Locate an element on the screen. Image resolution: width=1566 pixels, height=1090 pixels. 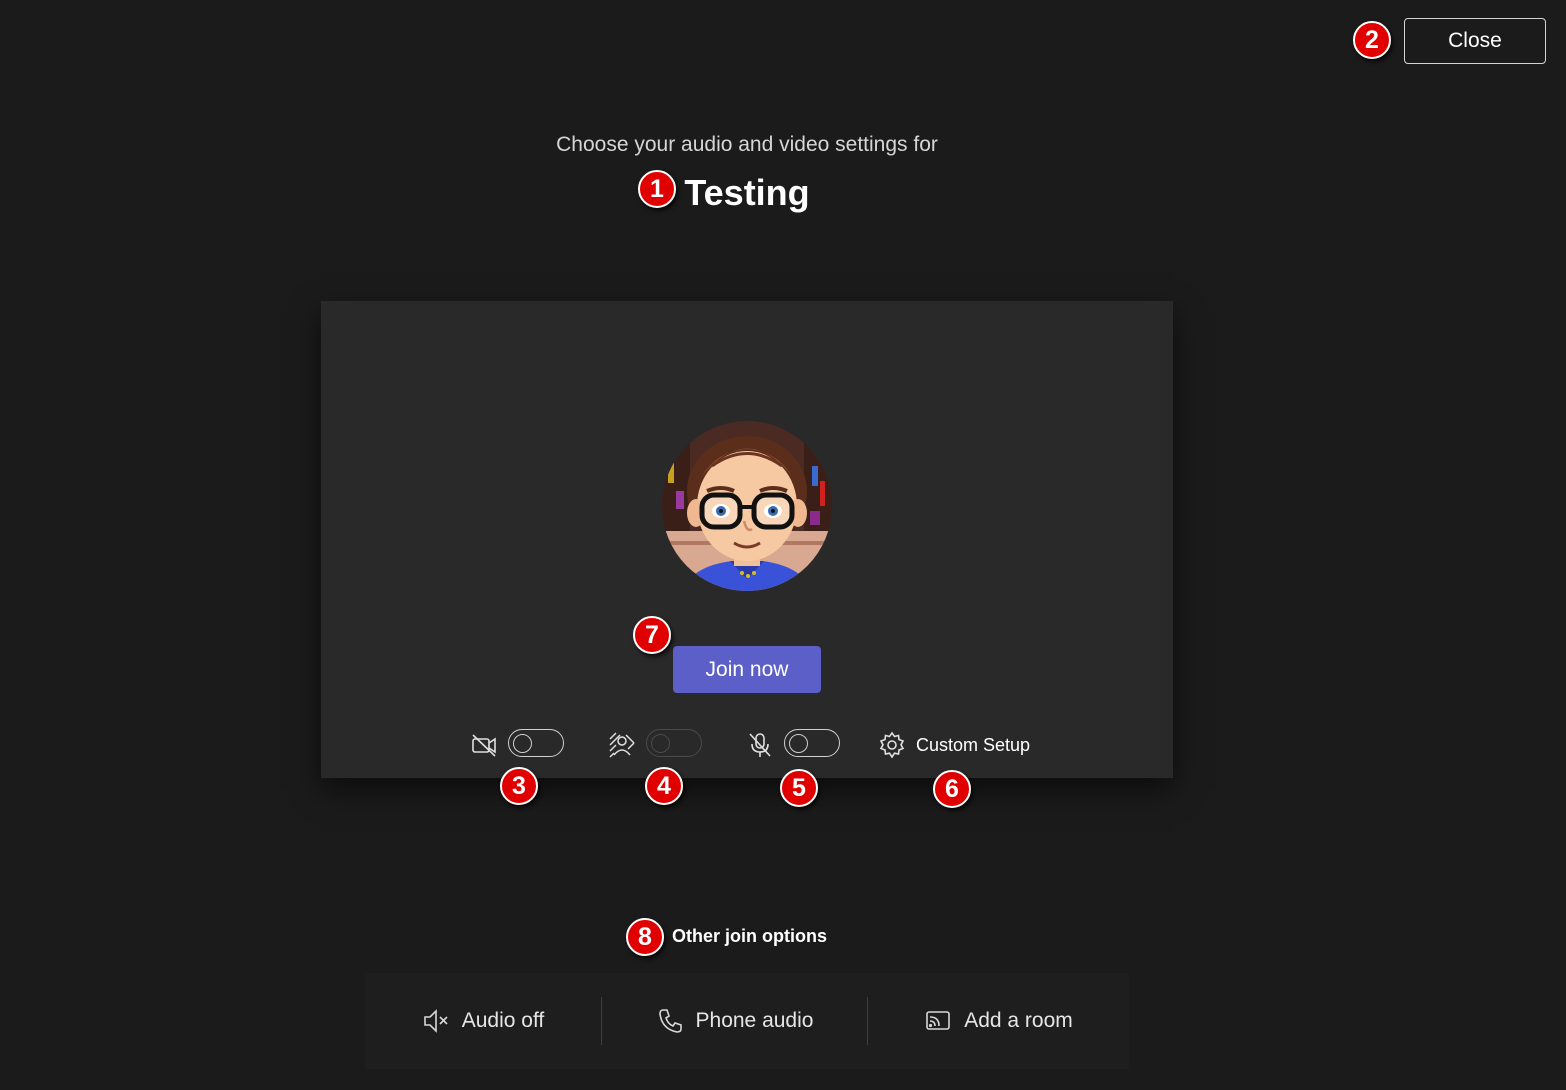
phone-icon is located at coordinates (670, 1021).